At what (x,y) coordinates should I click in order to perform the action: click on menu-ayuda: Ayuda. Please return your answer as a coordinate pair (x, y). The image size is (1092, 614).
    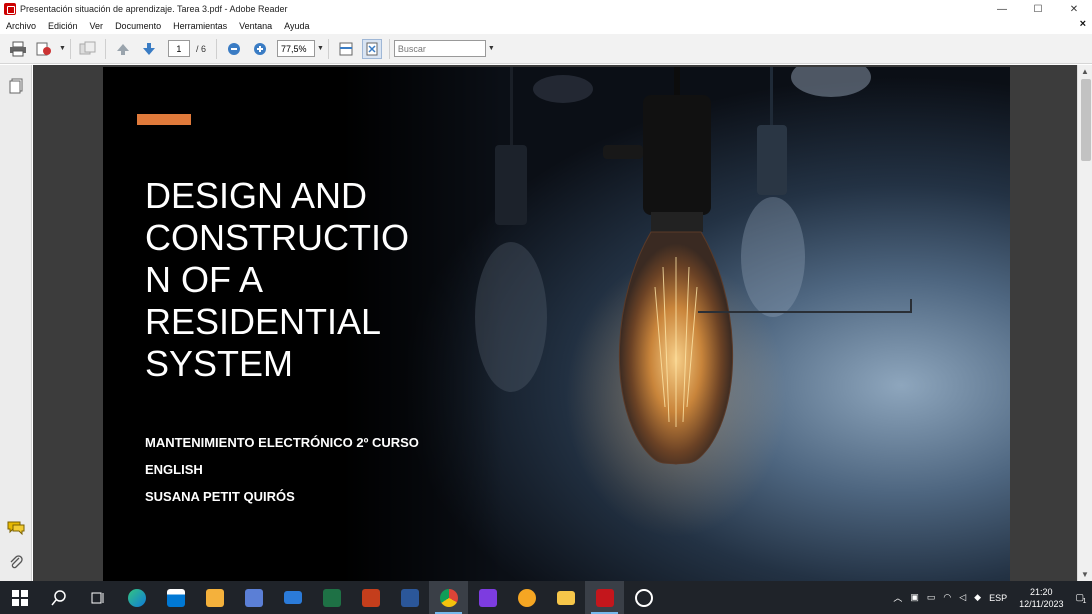
    Looking at the image, I should click on (296, 26).